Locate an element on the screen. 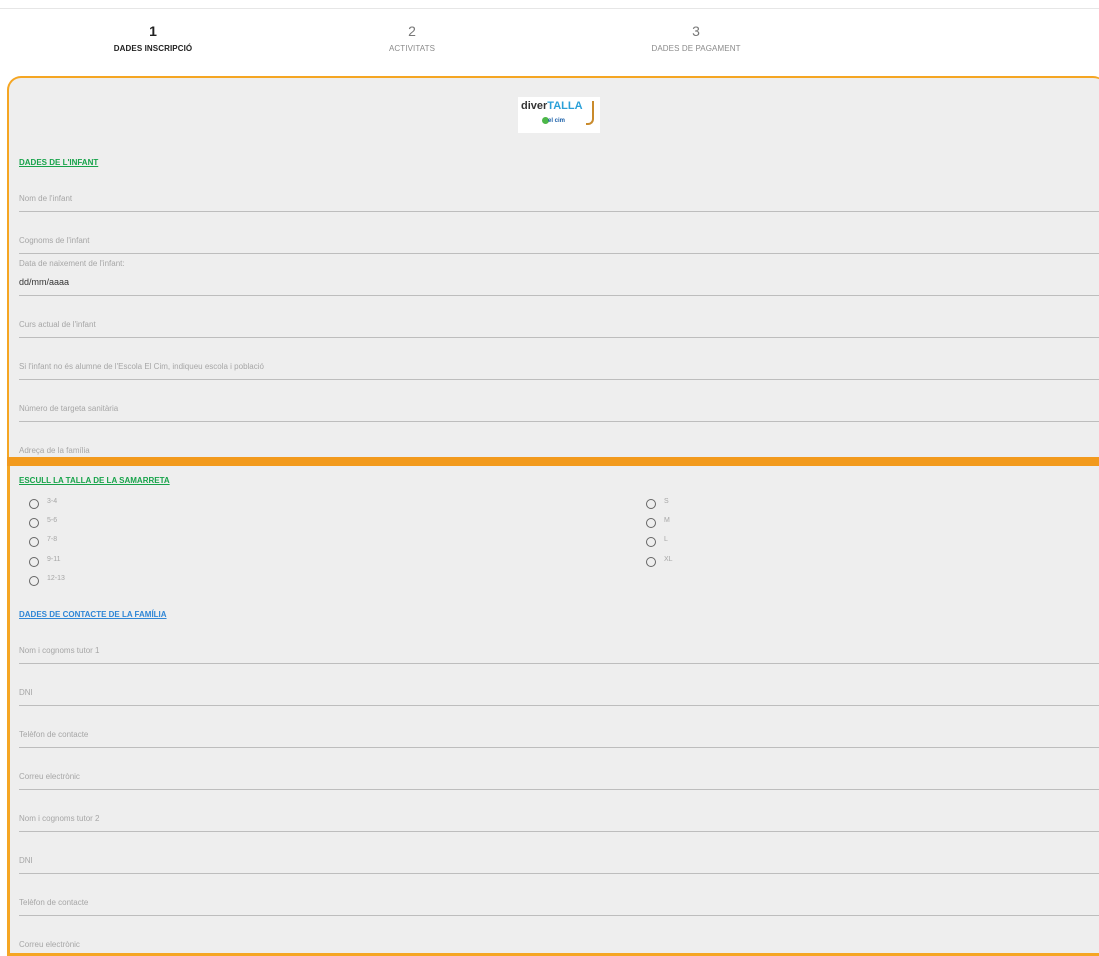  logo-subtext: el cim is located at coordinates (557, 121).